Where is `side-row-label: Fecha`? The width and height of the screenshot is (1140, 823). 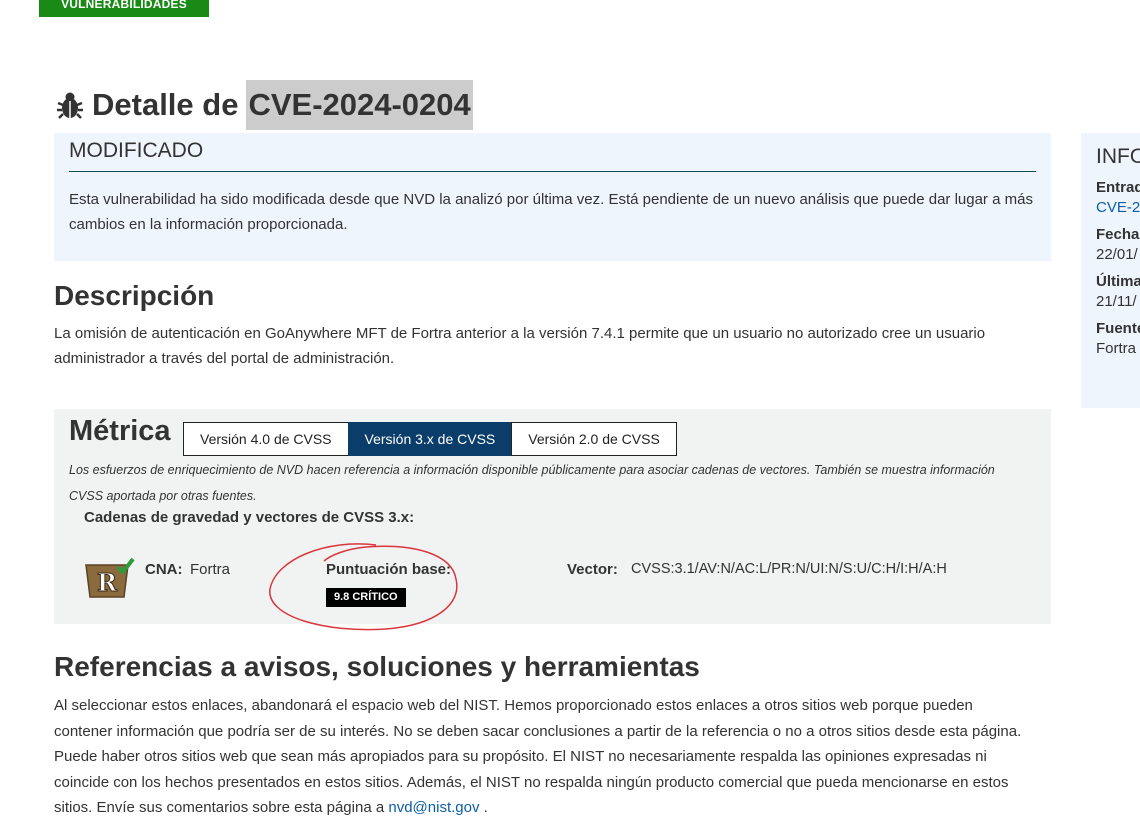 side-row-label: Fecha is located at coordinates (1118, 234).